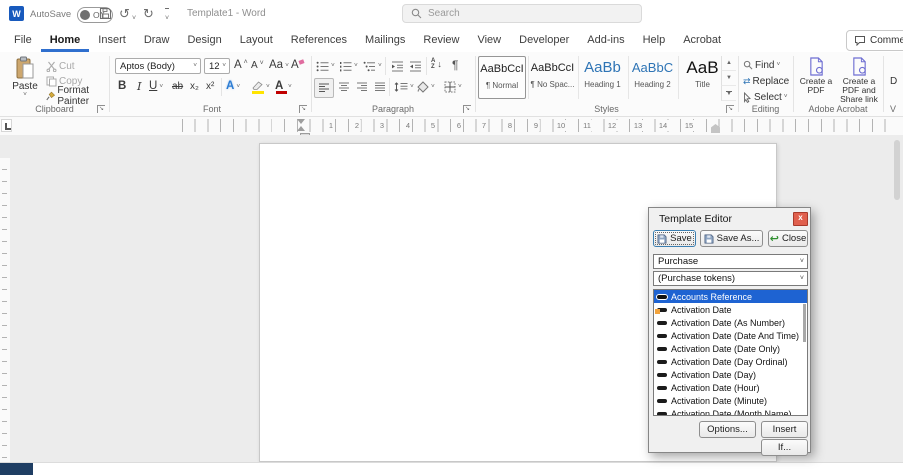 The image size is (903, 475). What do you see at coordinates (134, 18) in the screenshot?
I see `undo-chevron-icon: ˅` at bounding box center [134, 18].